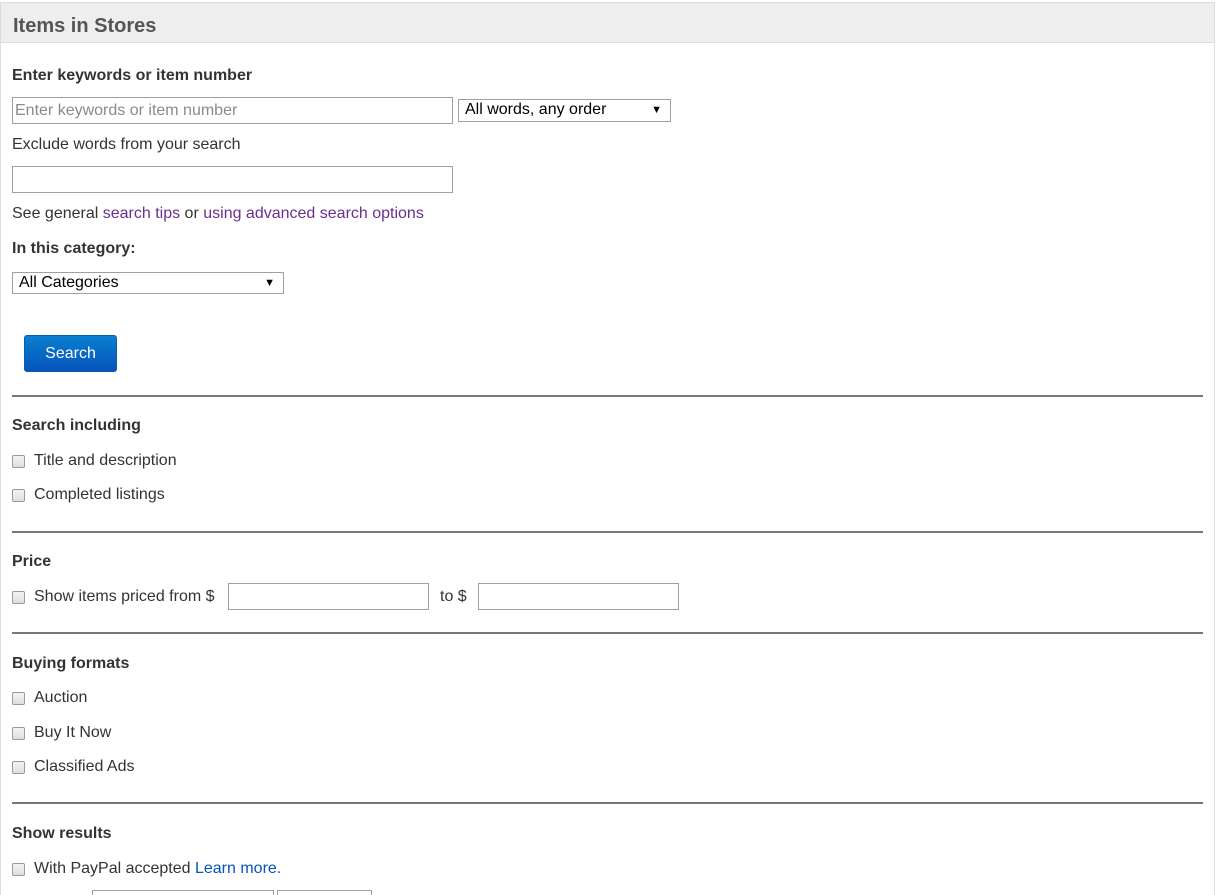 This screenshot has height=895, width=1219. Describe the element at coordinates (84, 766) in the screenshot. I see `classified-ads-label: Classified Ads` at that location.